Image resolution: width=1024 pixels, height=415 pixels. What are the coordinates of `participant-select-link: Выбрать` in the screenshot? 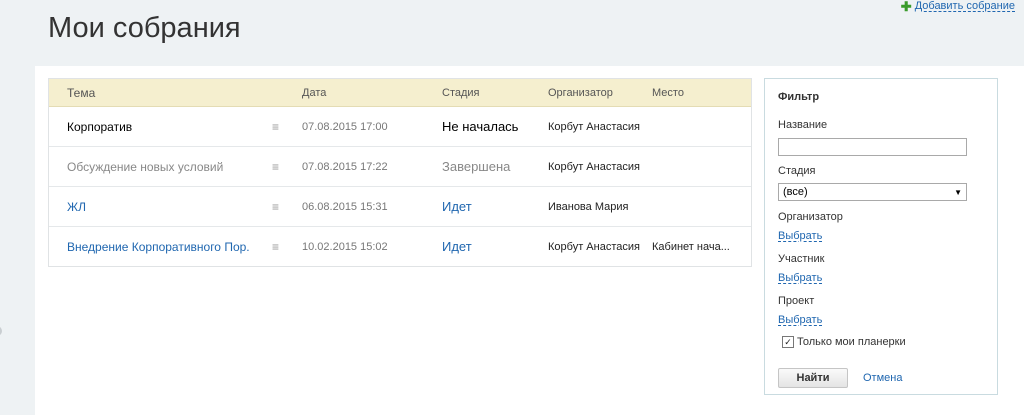 It's located at (800, 278).